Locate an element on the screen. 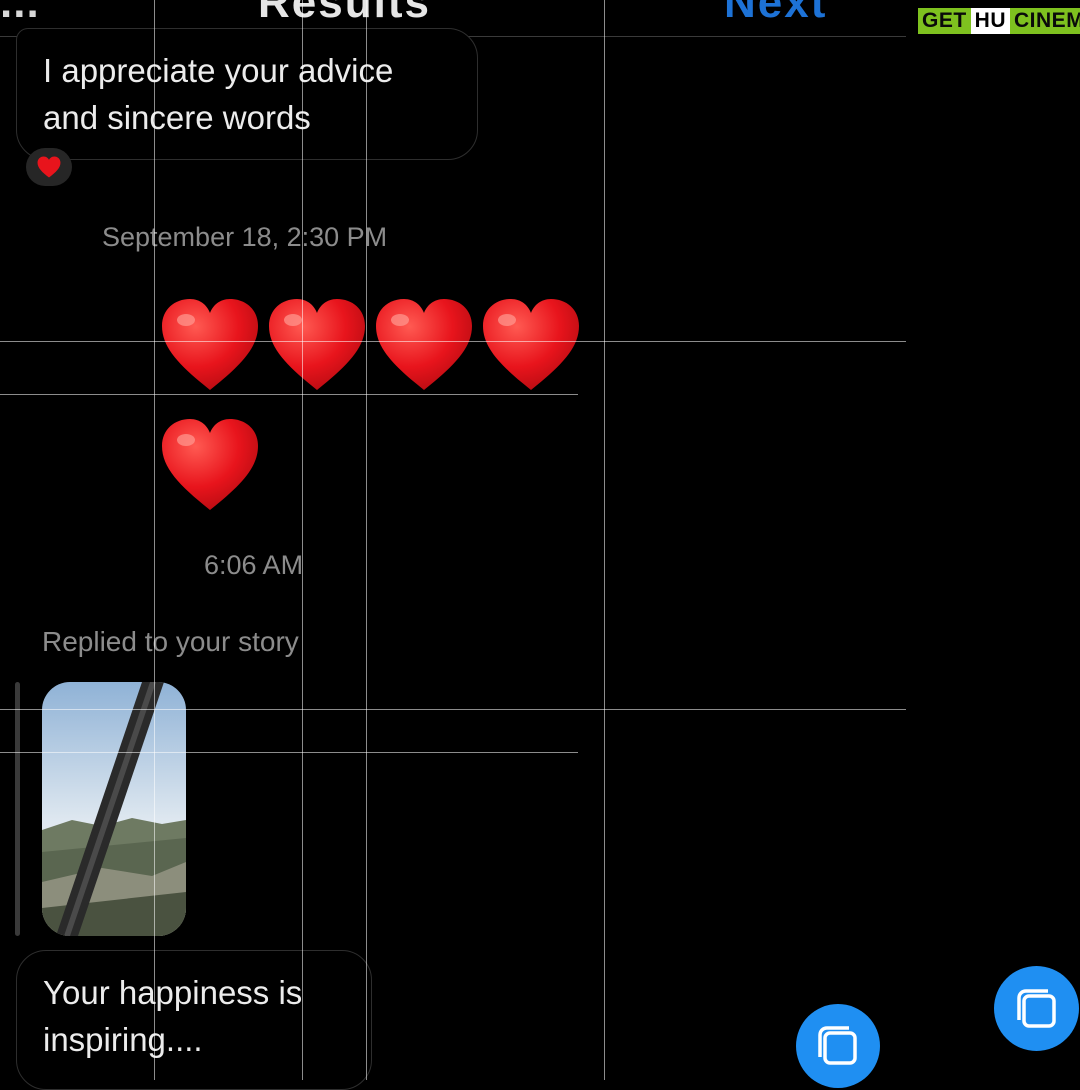  watermark-logo: GET HU CINEMA is located at coordinates (999, 21).